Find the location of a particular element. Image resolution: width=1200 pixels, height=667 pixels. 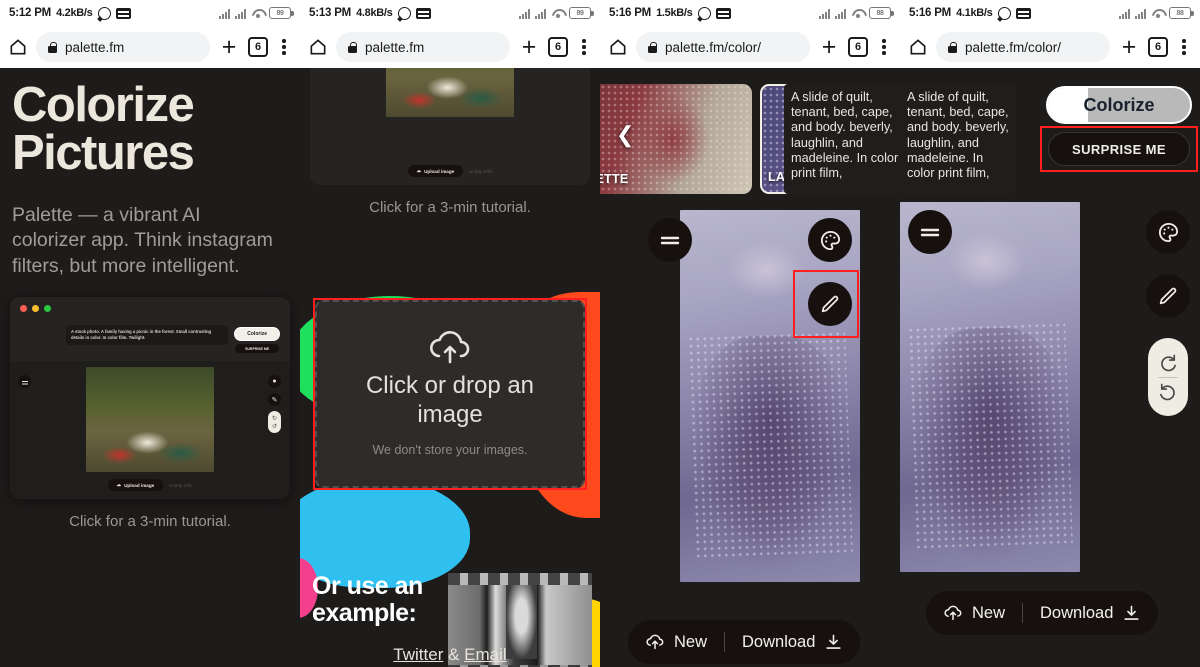

surprise-label: SURPRISE ME is located at coordinates (1119, 149).